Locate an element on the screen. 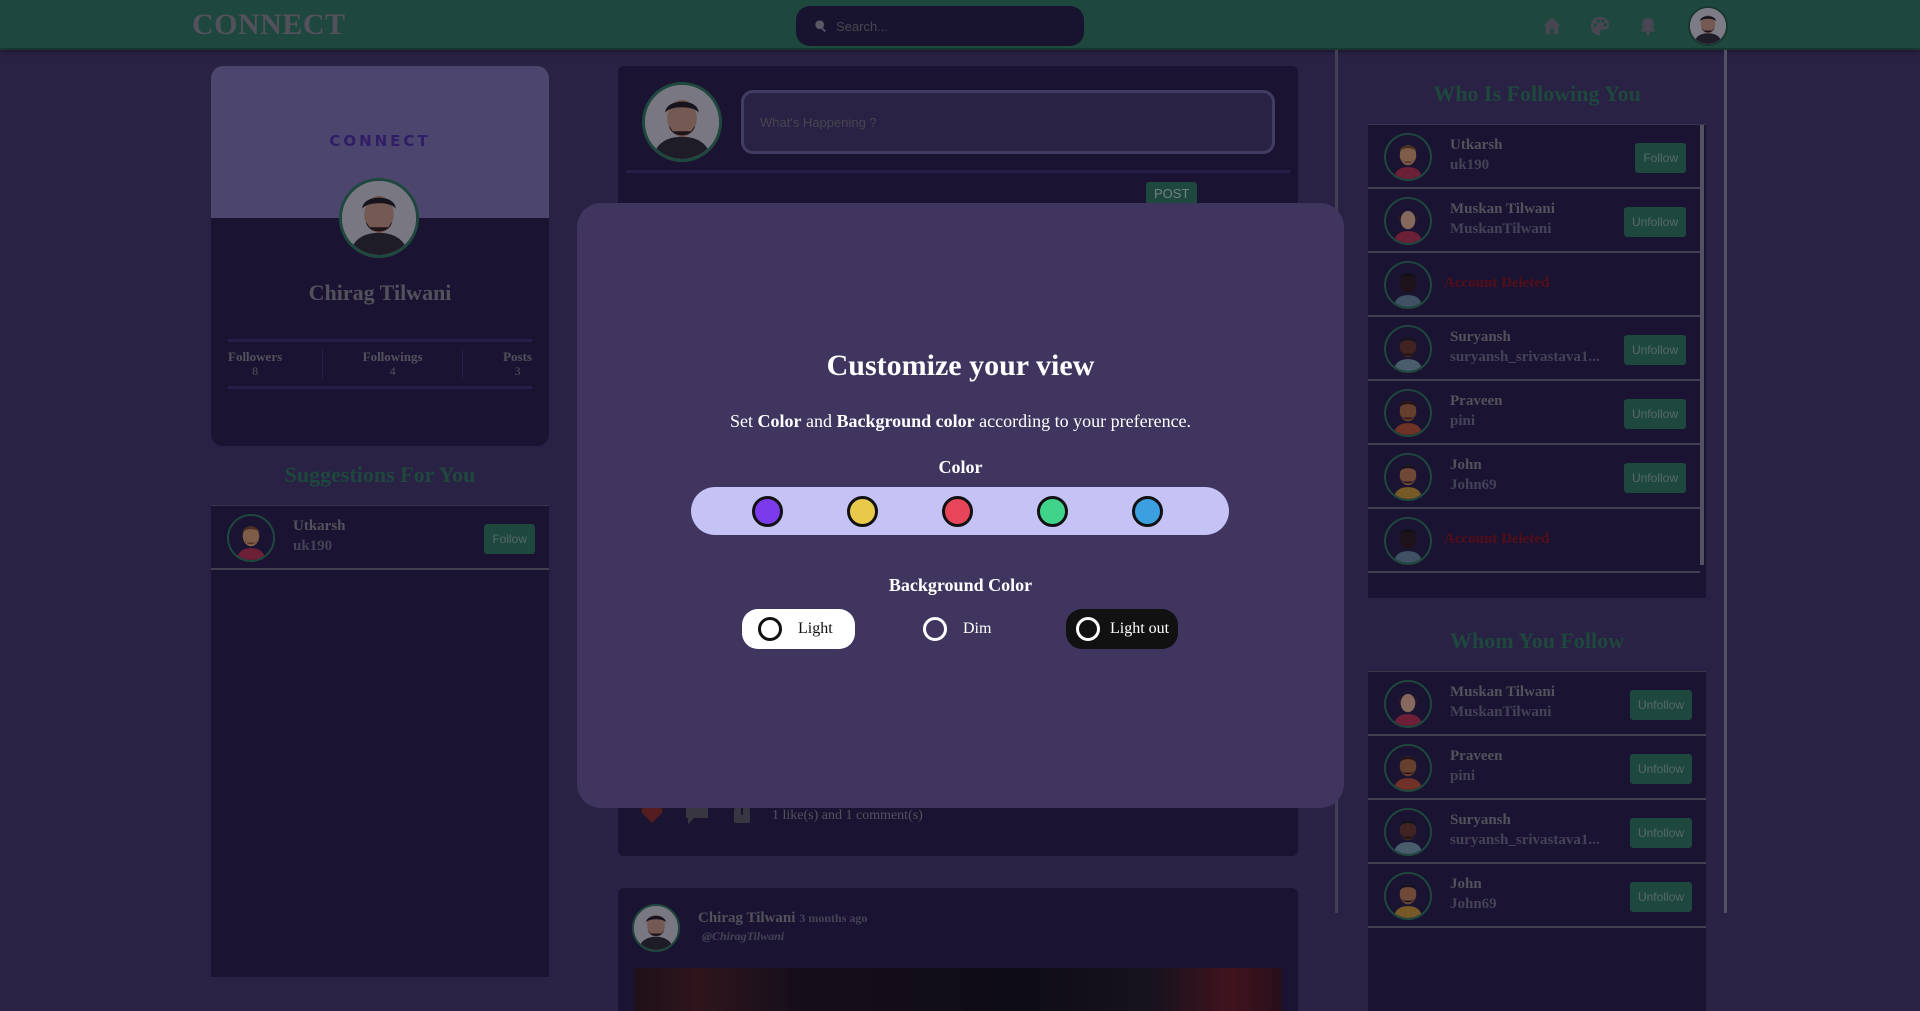 Image resolution: width=1920 pixels, height=1011 pixels. color-picker is located at coordinates (960, 511).